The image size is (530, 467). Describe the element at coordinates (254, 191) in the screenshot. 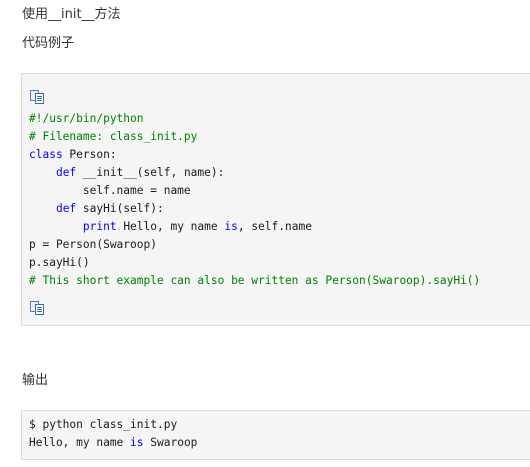

I see `code-line: self.name = name` at that location.